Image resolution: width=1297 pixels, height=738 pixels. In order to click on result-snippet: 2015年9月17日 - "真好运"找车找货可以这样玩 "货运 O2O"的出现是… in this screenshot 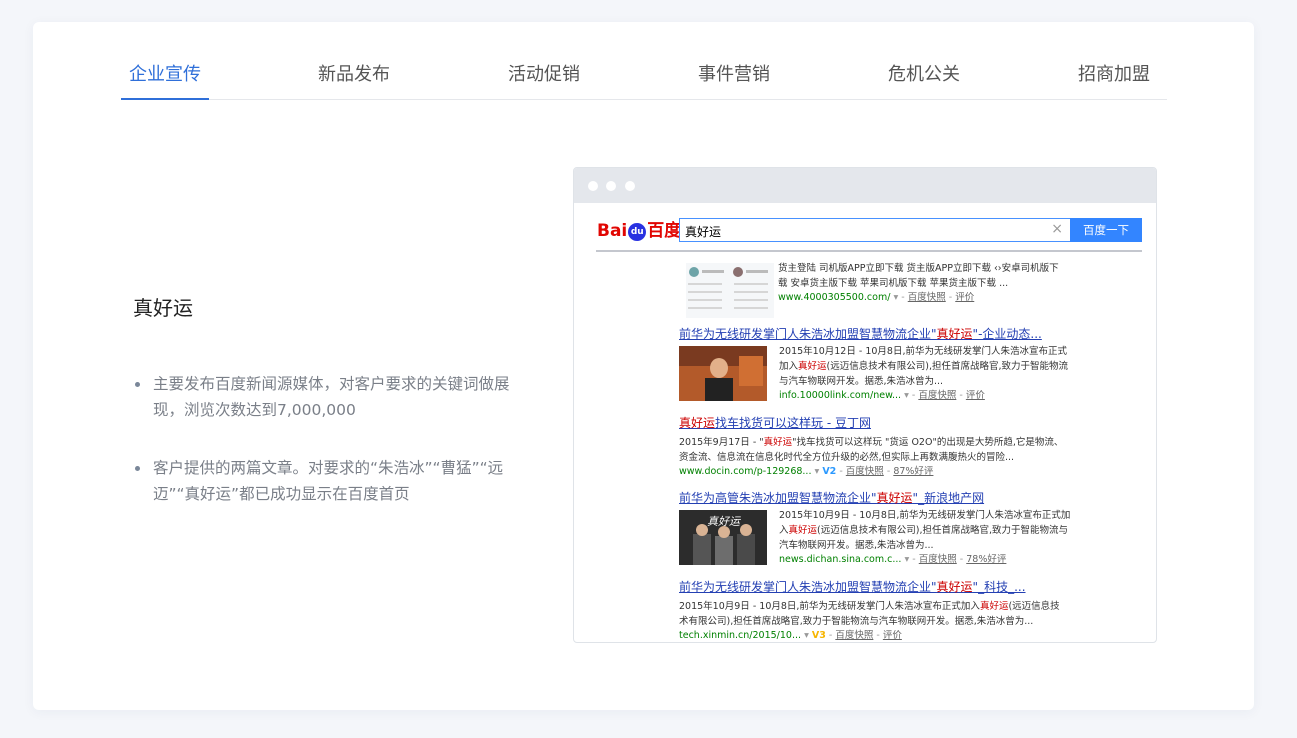, I will do `click(871, 450)`.